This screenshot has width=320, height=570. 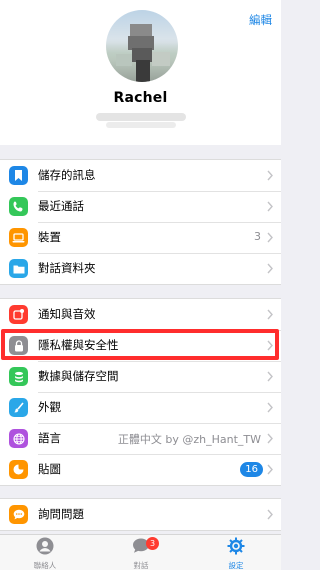 I want to click on settings-item-label: 語言, so click(x=49, y=438).